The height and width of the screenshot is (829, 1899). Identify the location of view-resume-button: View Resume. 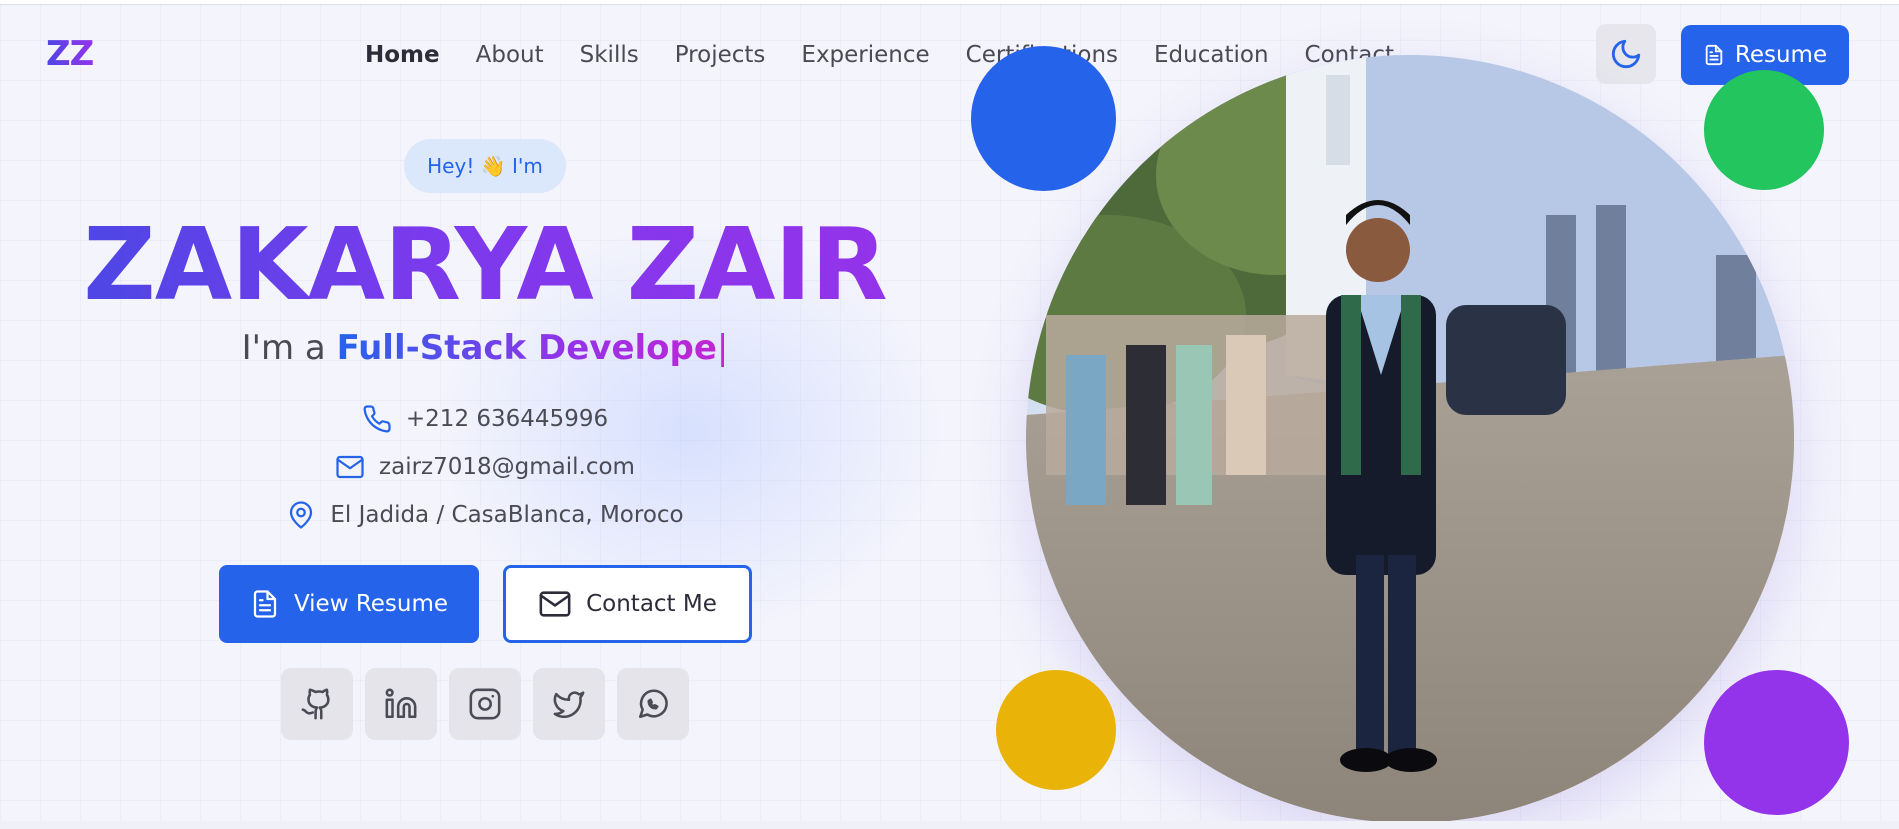
(349, 604).